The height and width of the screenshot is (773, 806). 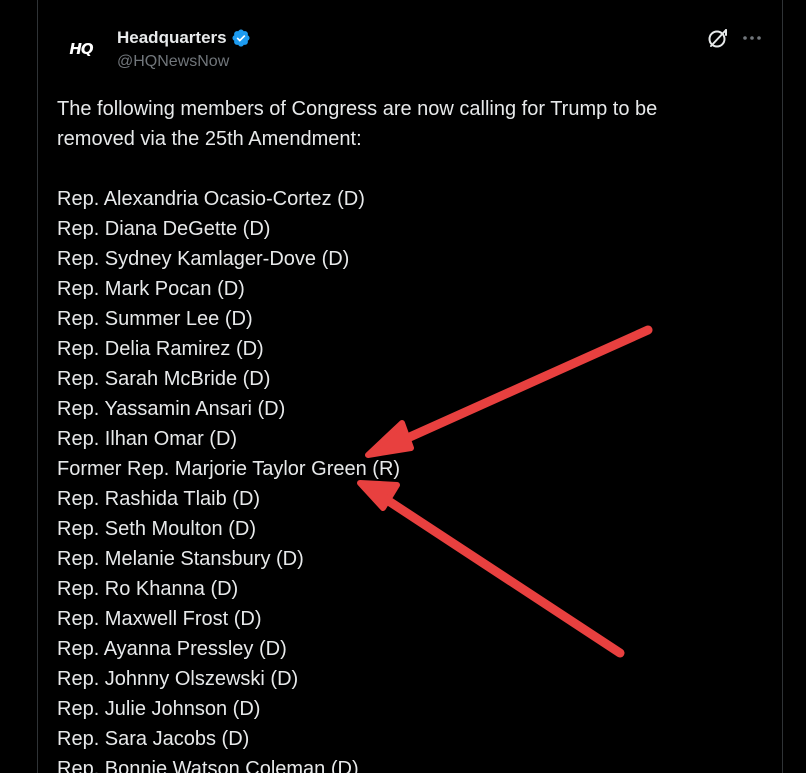 What do you see at coordinates (752, 38) in the screenshot?
I see `more-icon` at bounding box center [752, 38].